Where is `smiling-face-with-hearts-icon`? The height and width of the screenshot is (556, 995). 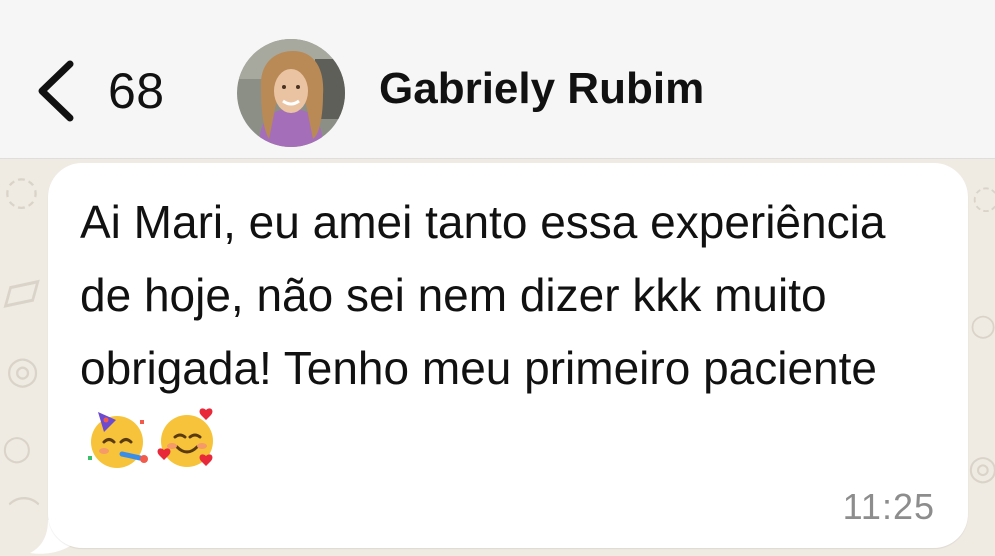 smiling-face-with-hearts-icon is located at coordinates (185, 437).